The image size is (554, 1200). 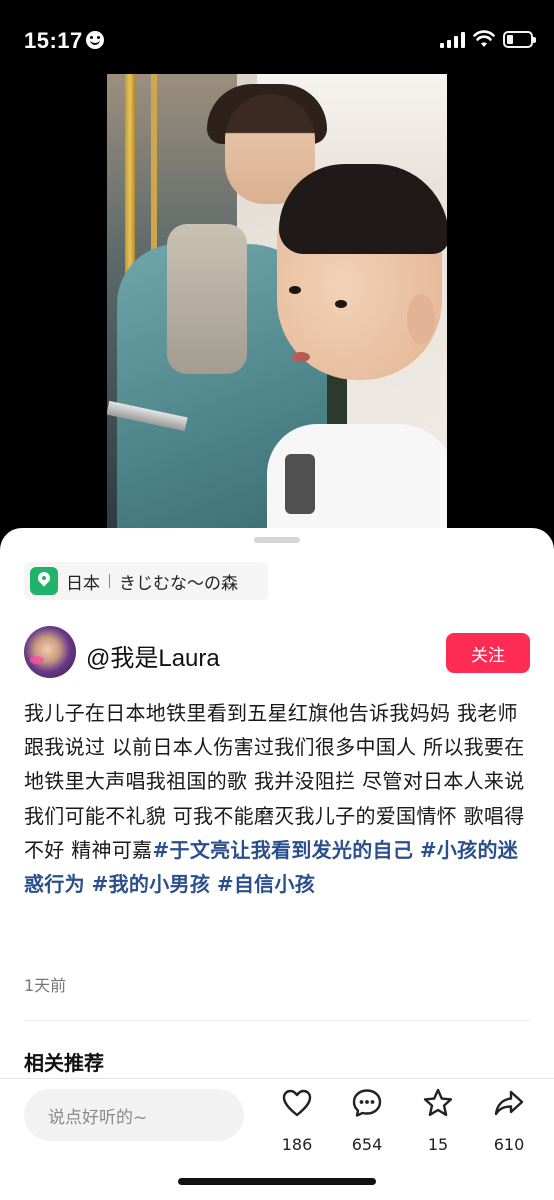 What do you see at coordinates (367, 1144) in the screenshot?
I see `comment-count: 654` at bounding box center [367, 1144].